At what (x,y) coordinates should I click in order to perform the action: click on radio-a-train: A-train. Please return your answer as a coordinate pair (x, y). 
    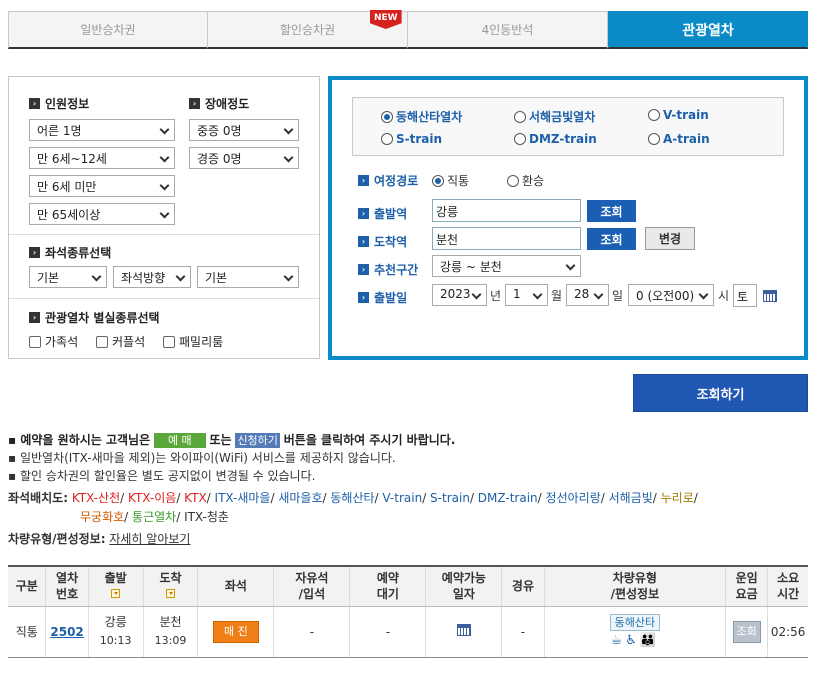
    Looking at the image, I should click on (679, 139).